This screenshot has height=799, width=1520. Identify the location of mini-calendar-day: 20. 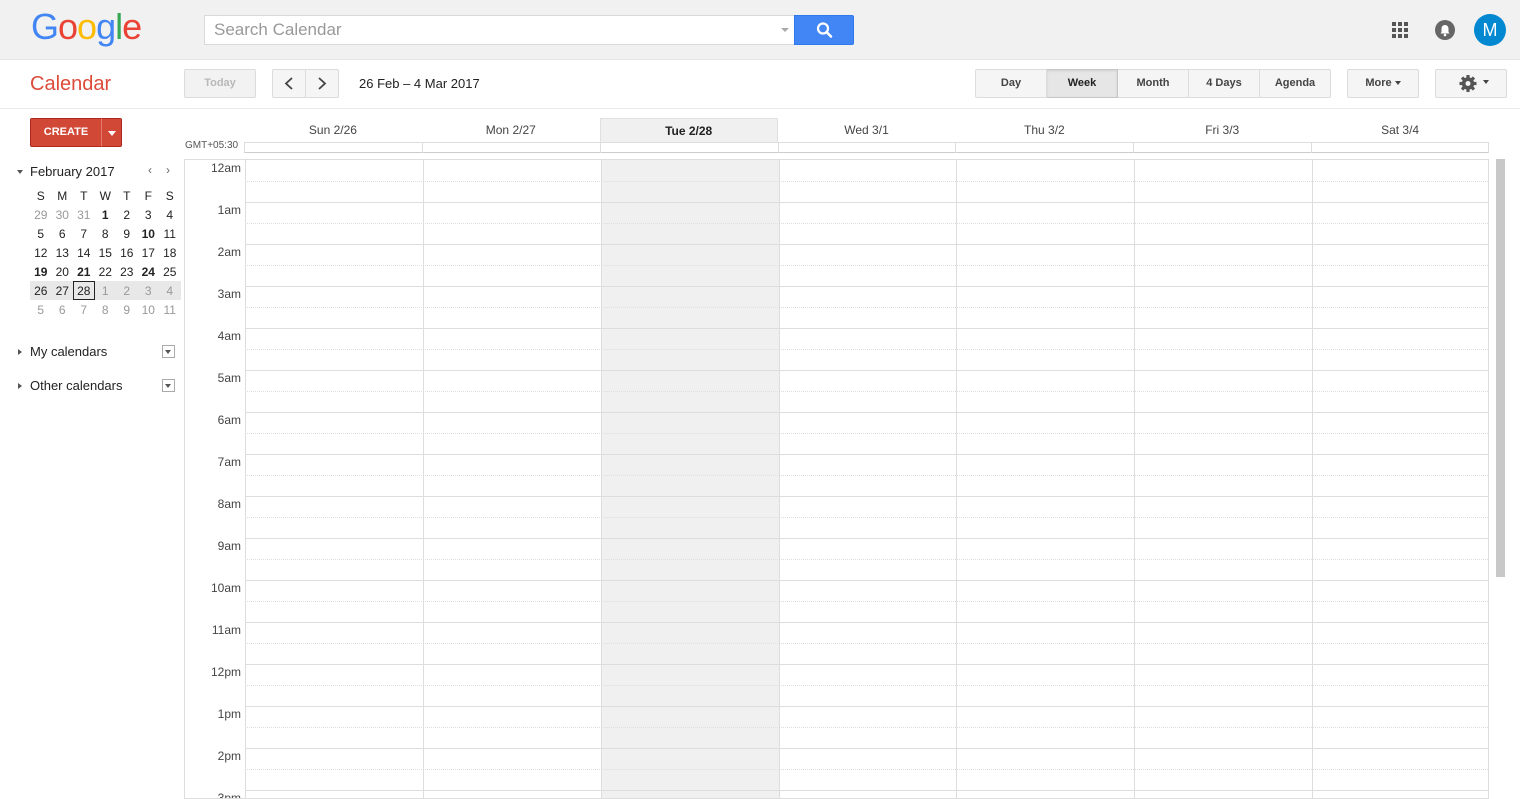
(63, 271).